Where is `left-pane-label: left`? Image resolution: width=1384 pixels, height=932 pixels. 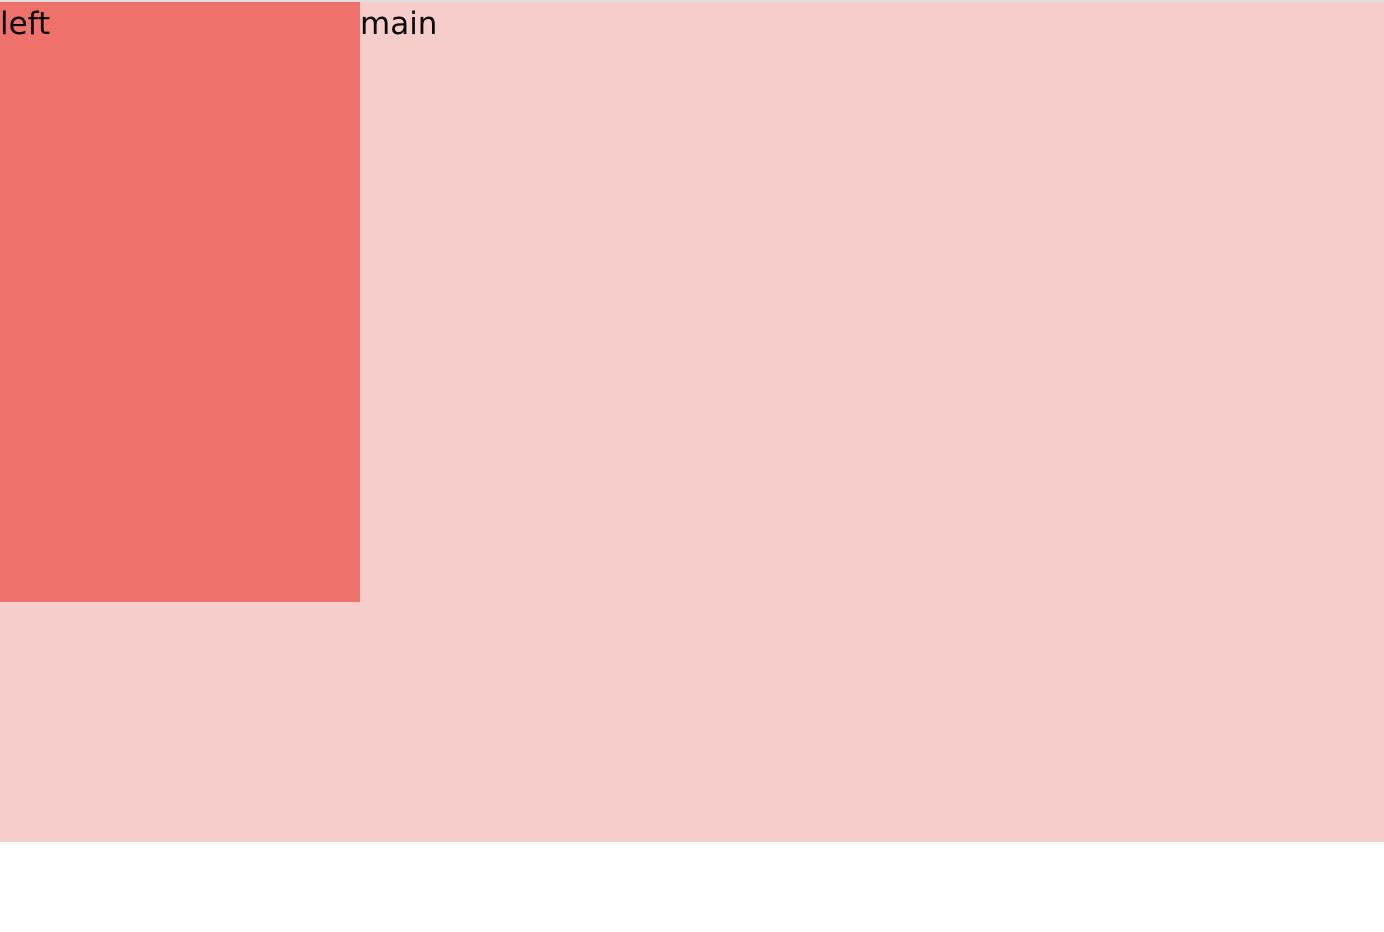 left-pane-label: left is located at coordinates (25, 24).